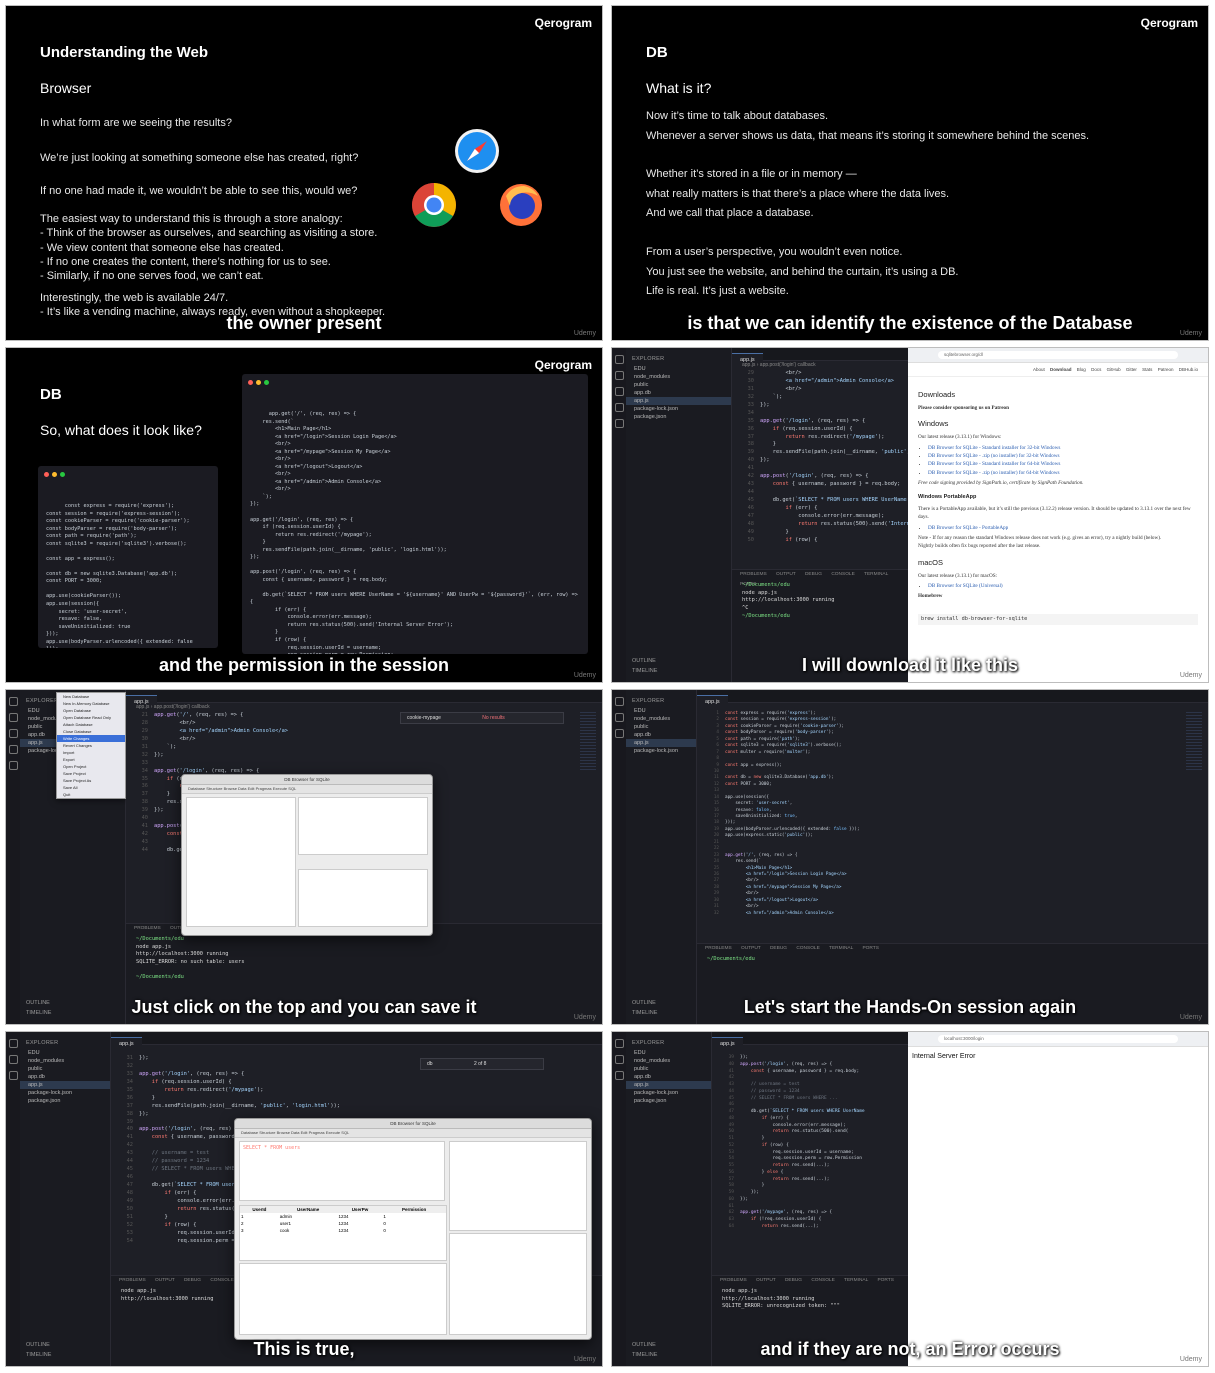 This screenshot has width=1215, height=1373. Describe the element at coordinates (91, 724) in the screenshot. I see `menu-item: Attach Database` at that location.